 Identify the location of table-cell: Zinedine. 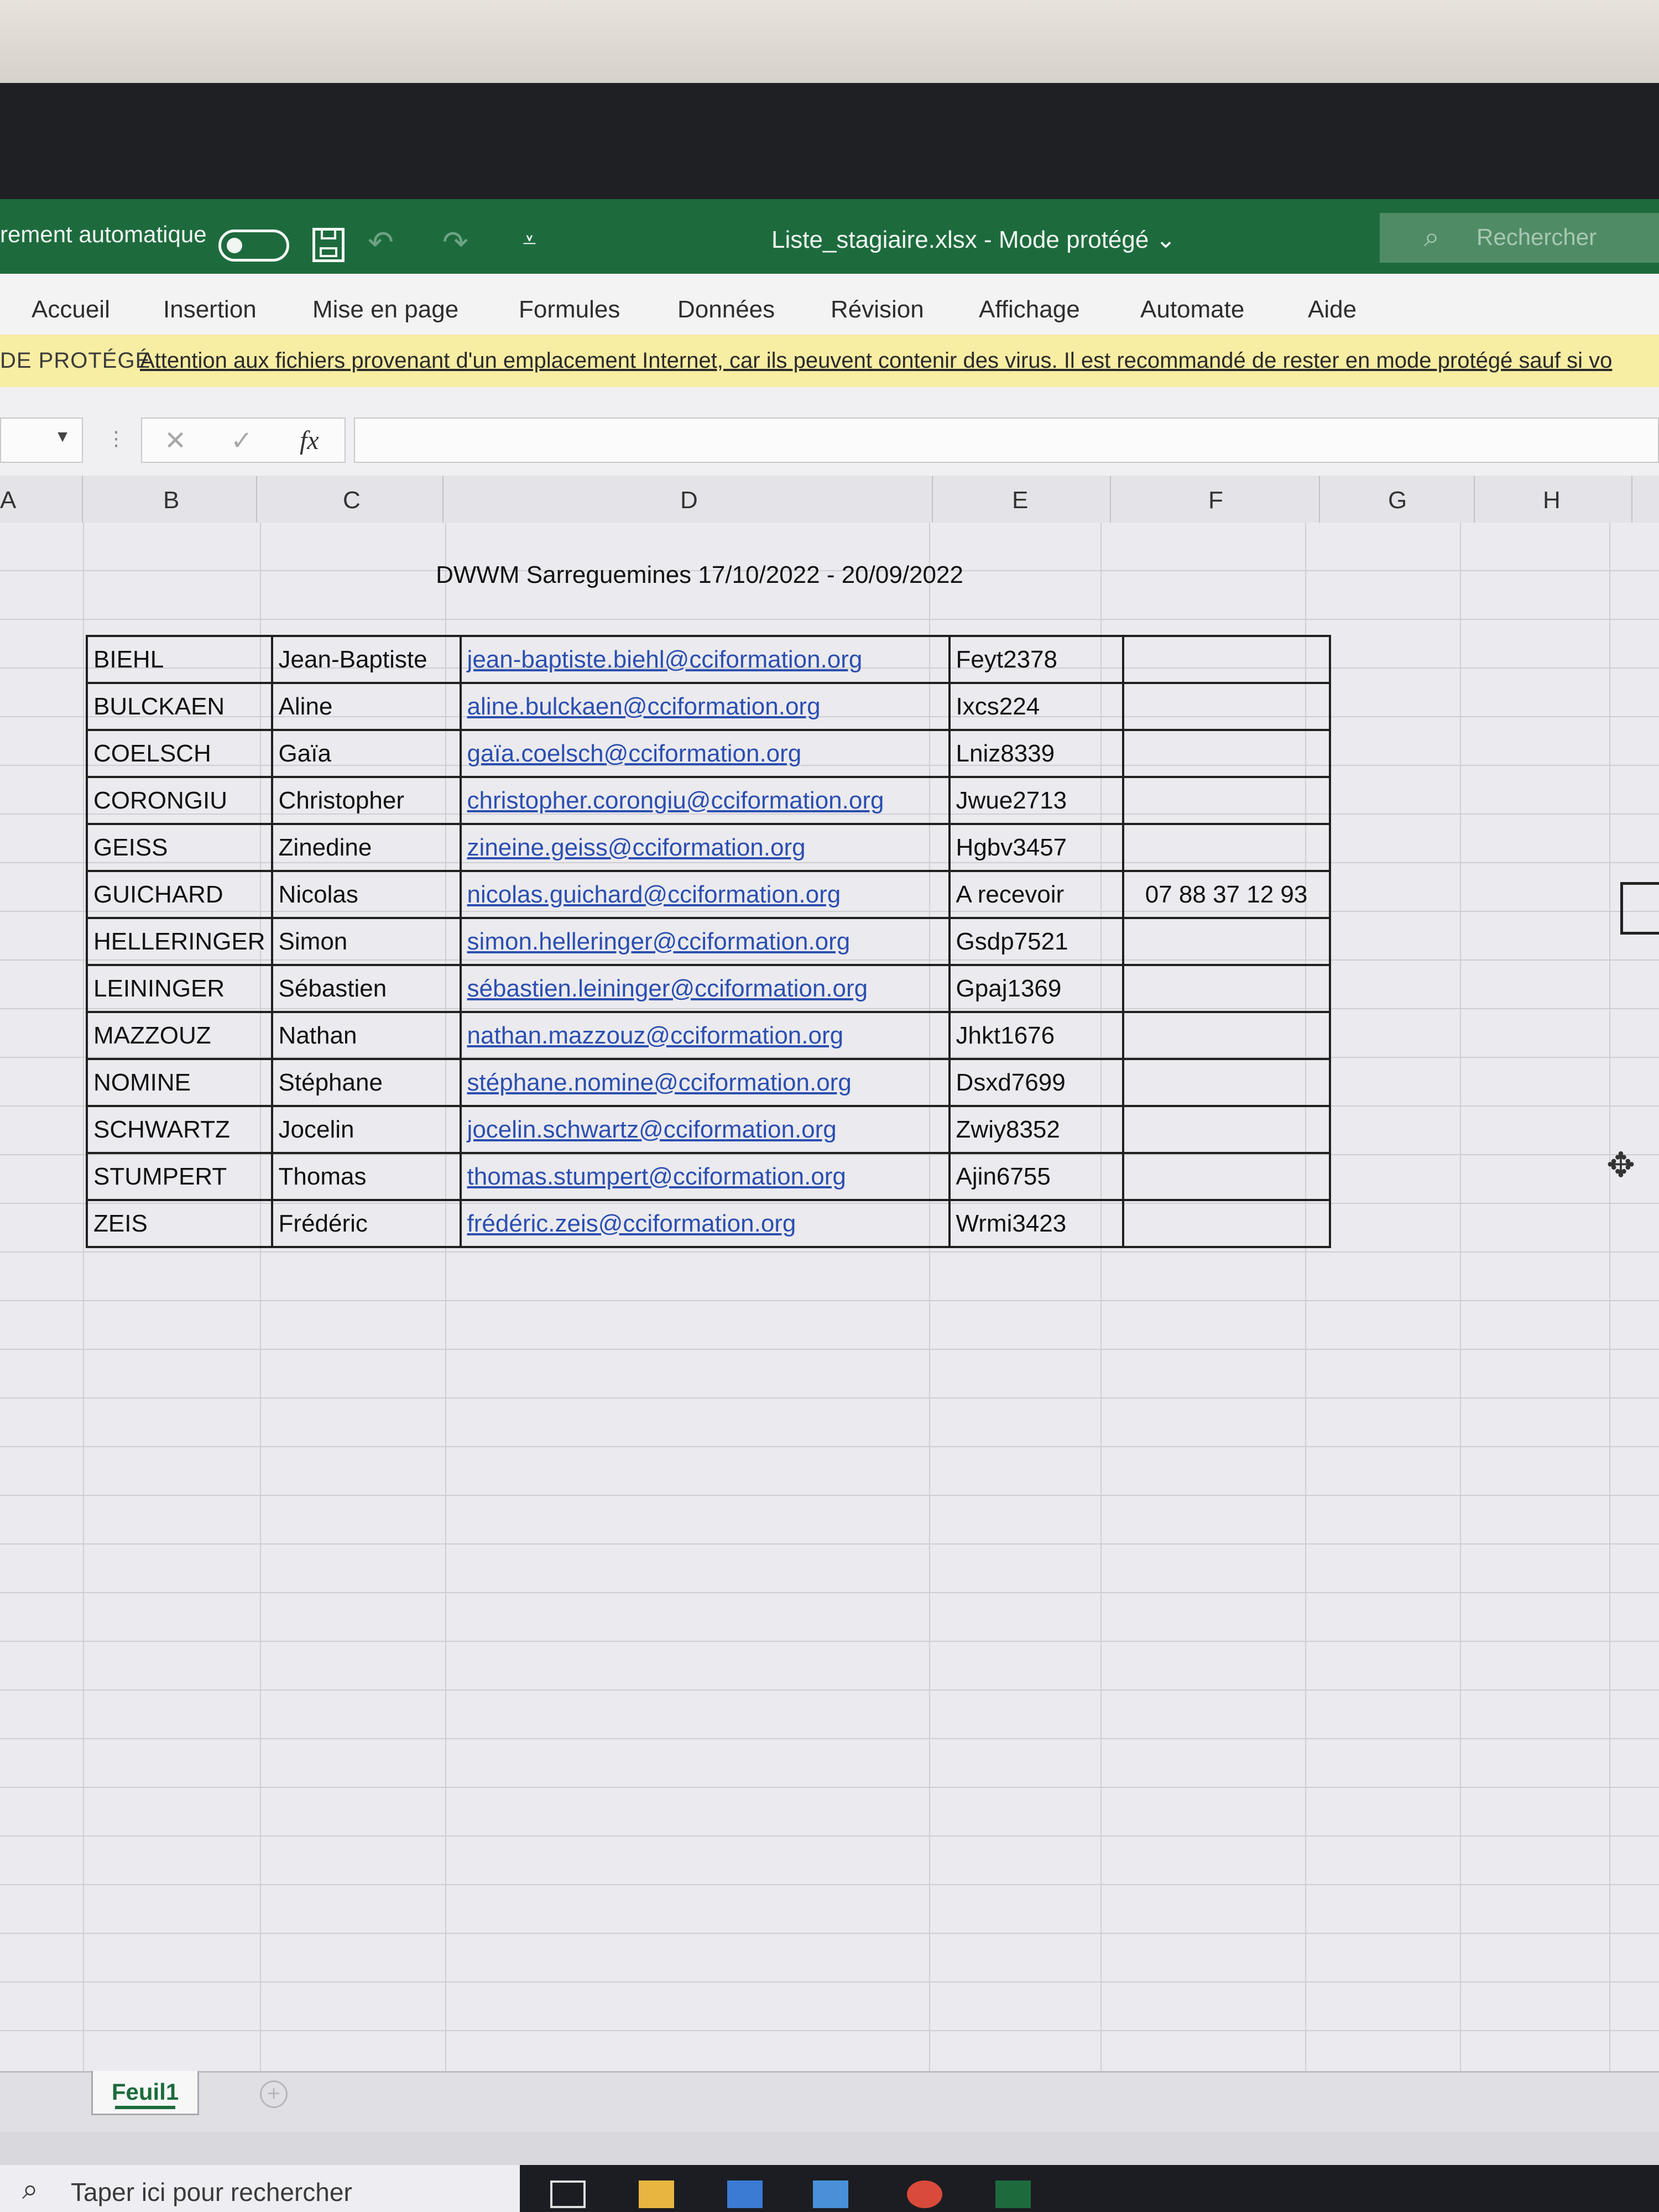
(366, 848).